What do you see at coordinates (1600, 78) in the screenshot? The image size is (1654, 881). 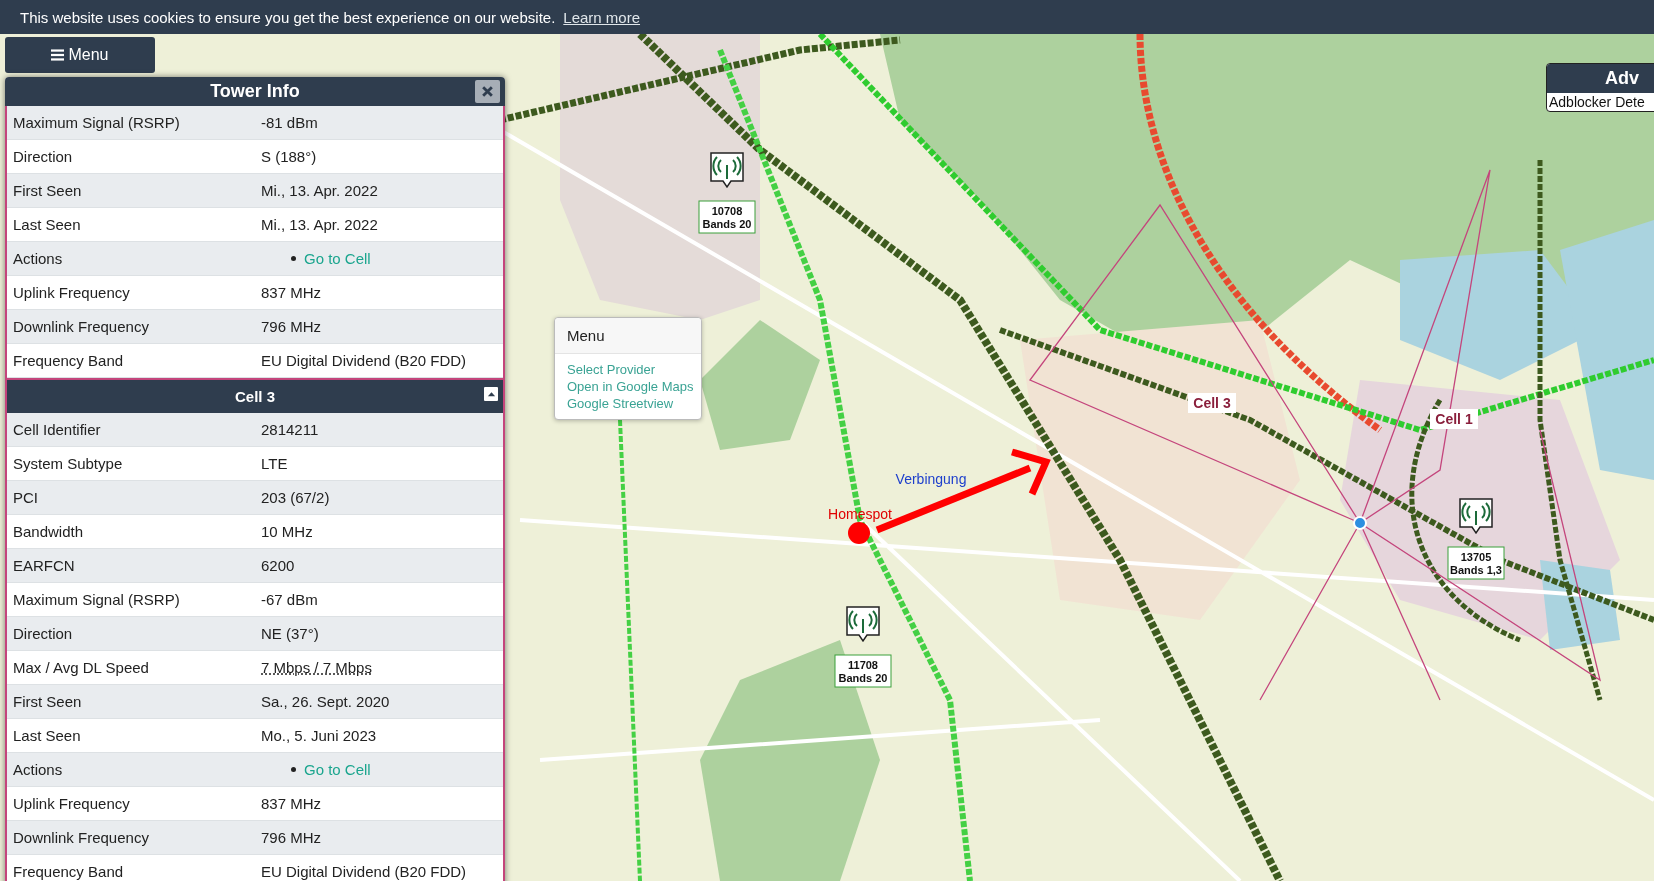 I see `notice-title: Adv` at bounding box center [1600, 78].